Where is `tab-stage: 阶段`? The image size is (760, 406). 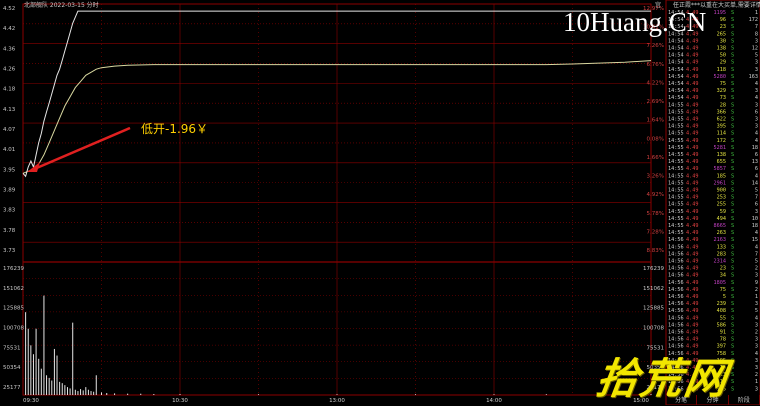 tab-stage: 阶段 is located at coordinates (744, 400).